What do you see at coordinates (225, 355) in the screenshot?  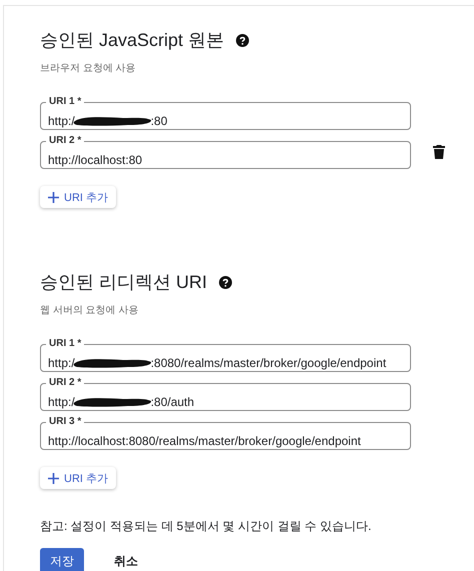 I see `uri-field: URI 1 * http:/ :8080/realms/master/broker/google/endpoint` at bounding box center [225, 355].